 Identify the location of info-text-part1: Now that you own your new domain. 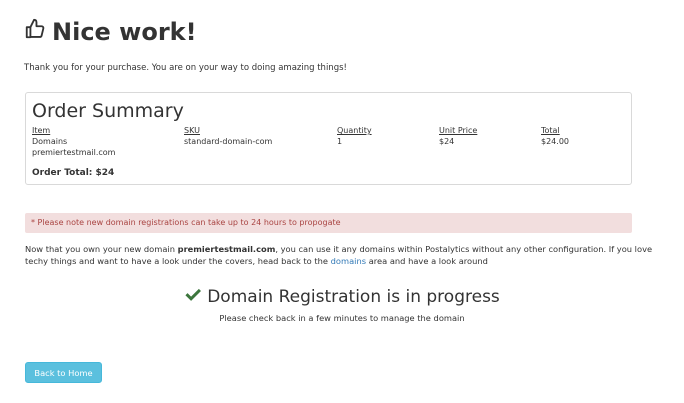
(101, 249).